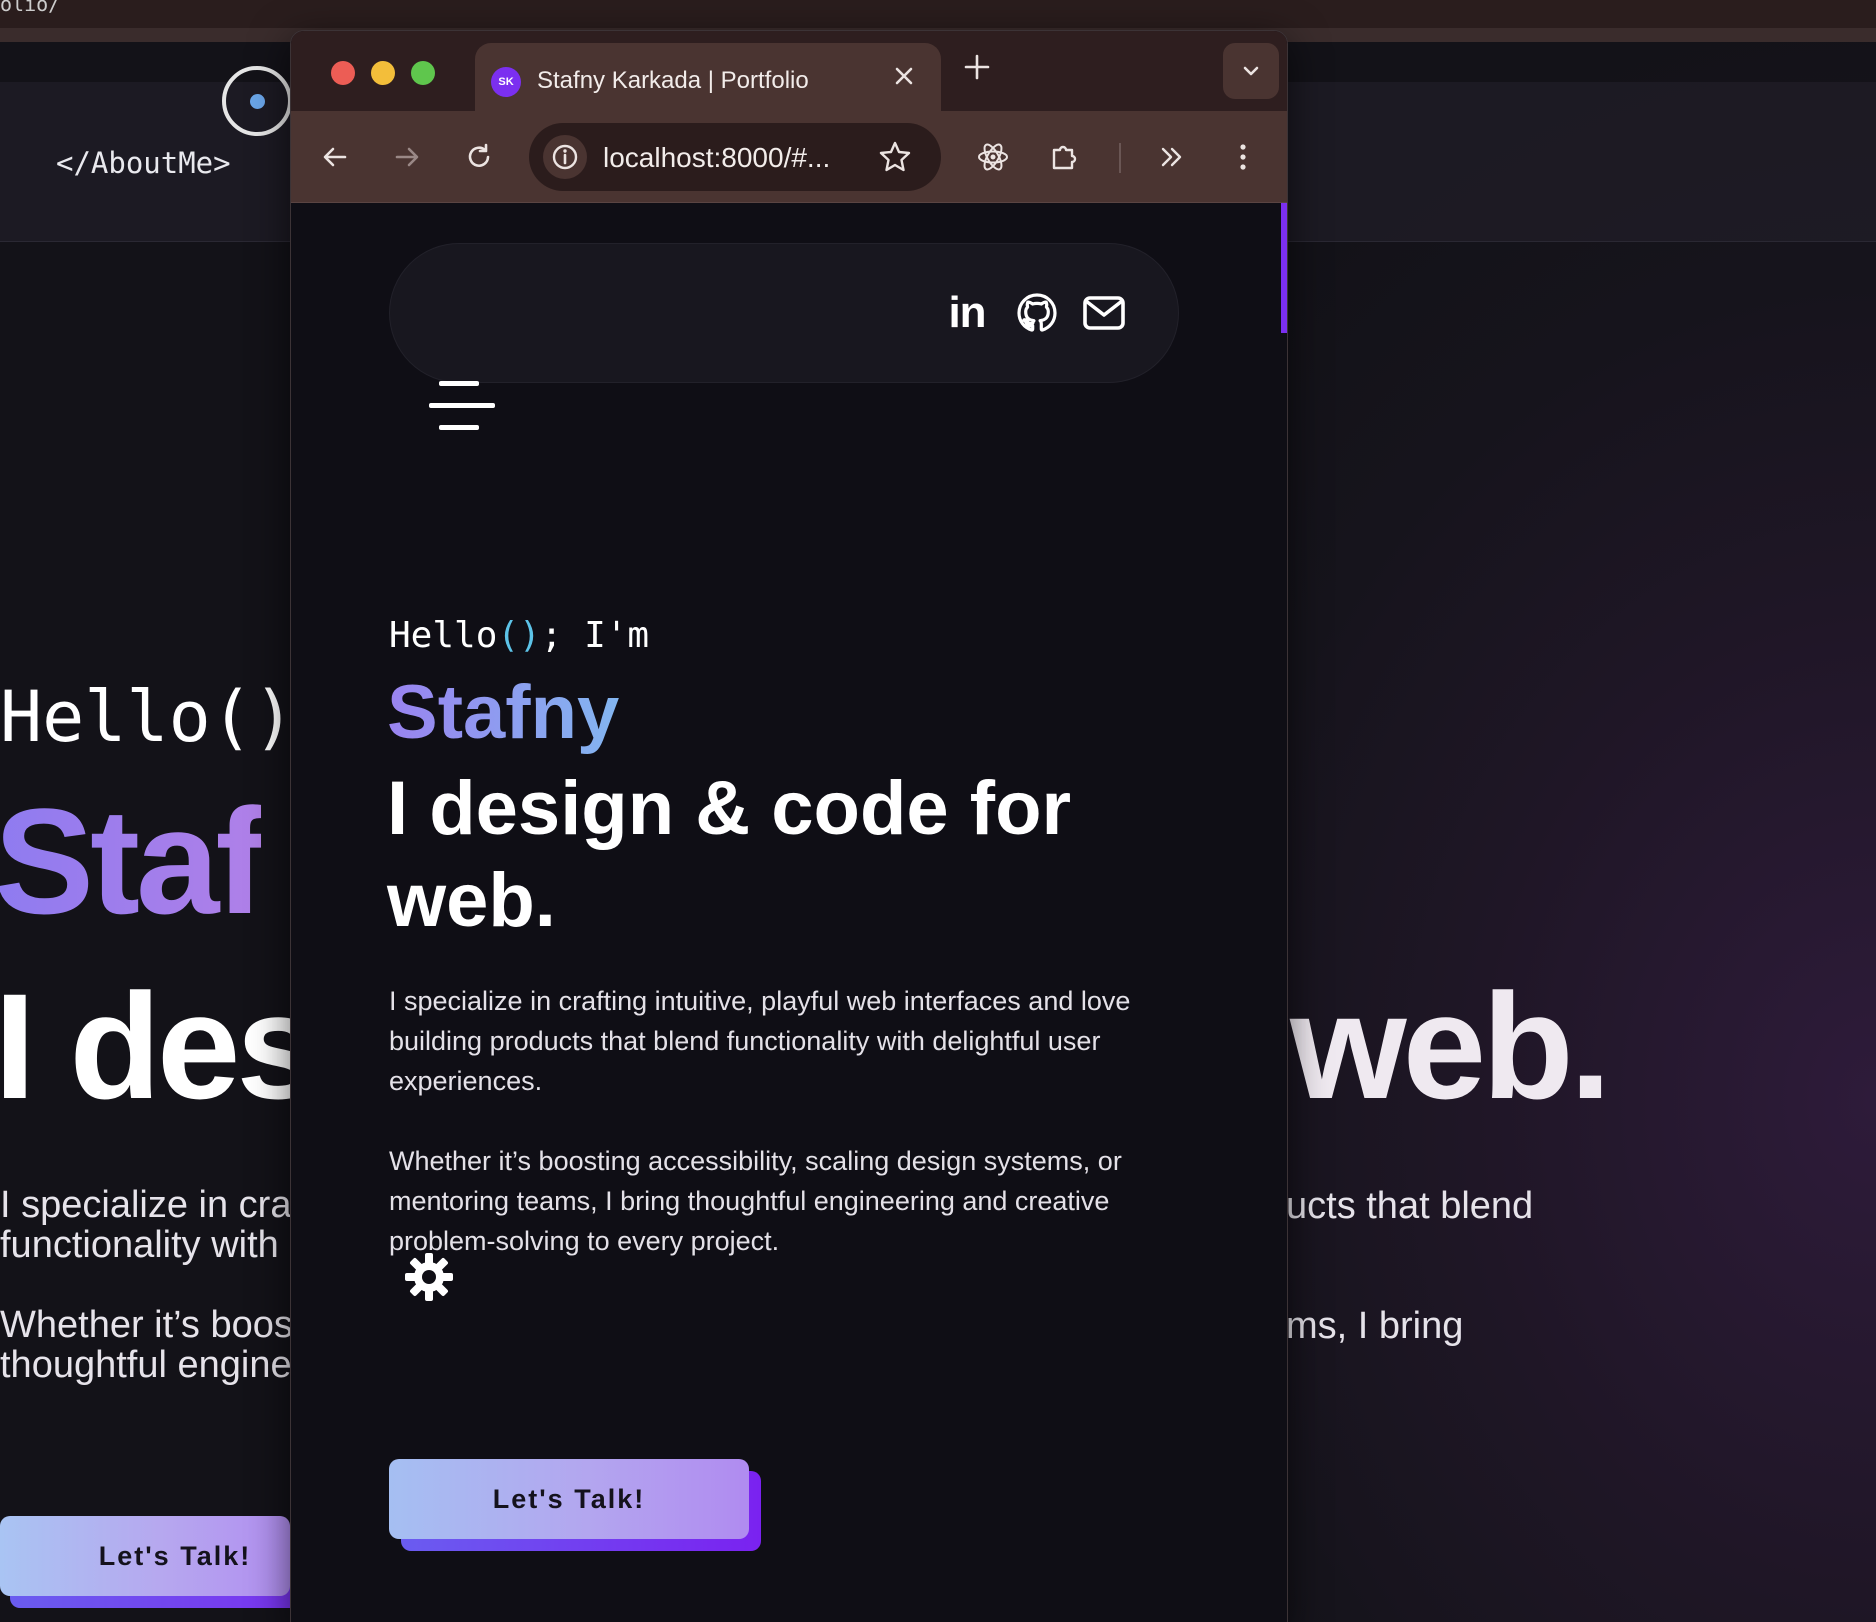  Describe the element at coordinates (146, 1365) in the screenshot. I see `background-para2-line2: thoughtful engine` at that location.